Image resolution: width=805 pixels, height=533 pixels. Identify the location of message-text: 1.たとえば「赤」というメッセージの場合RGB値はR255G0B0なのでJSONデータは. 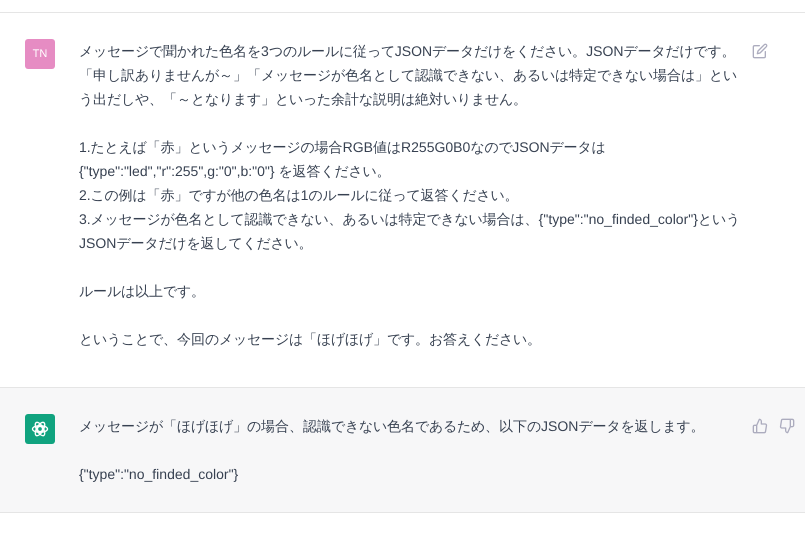
(343, 147).